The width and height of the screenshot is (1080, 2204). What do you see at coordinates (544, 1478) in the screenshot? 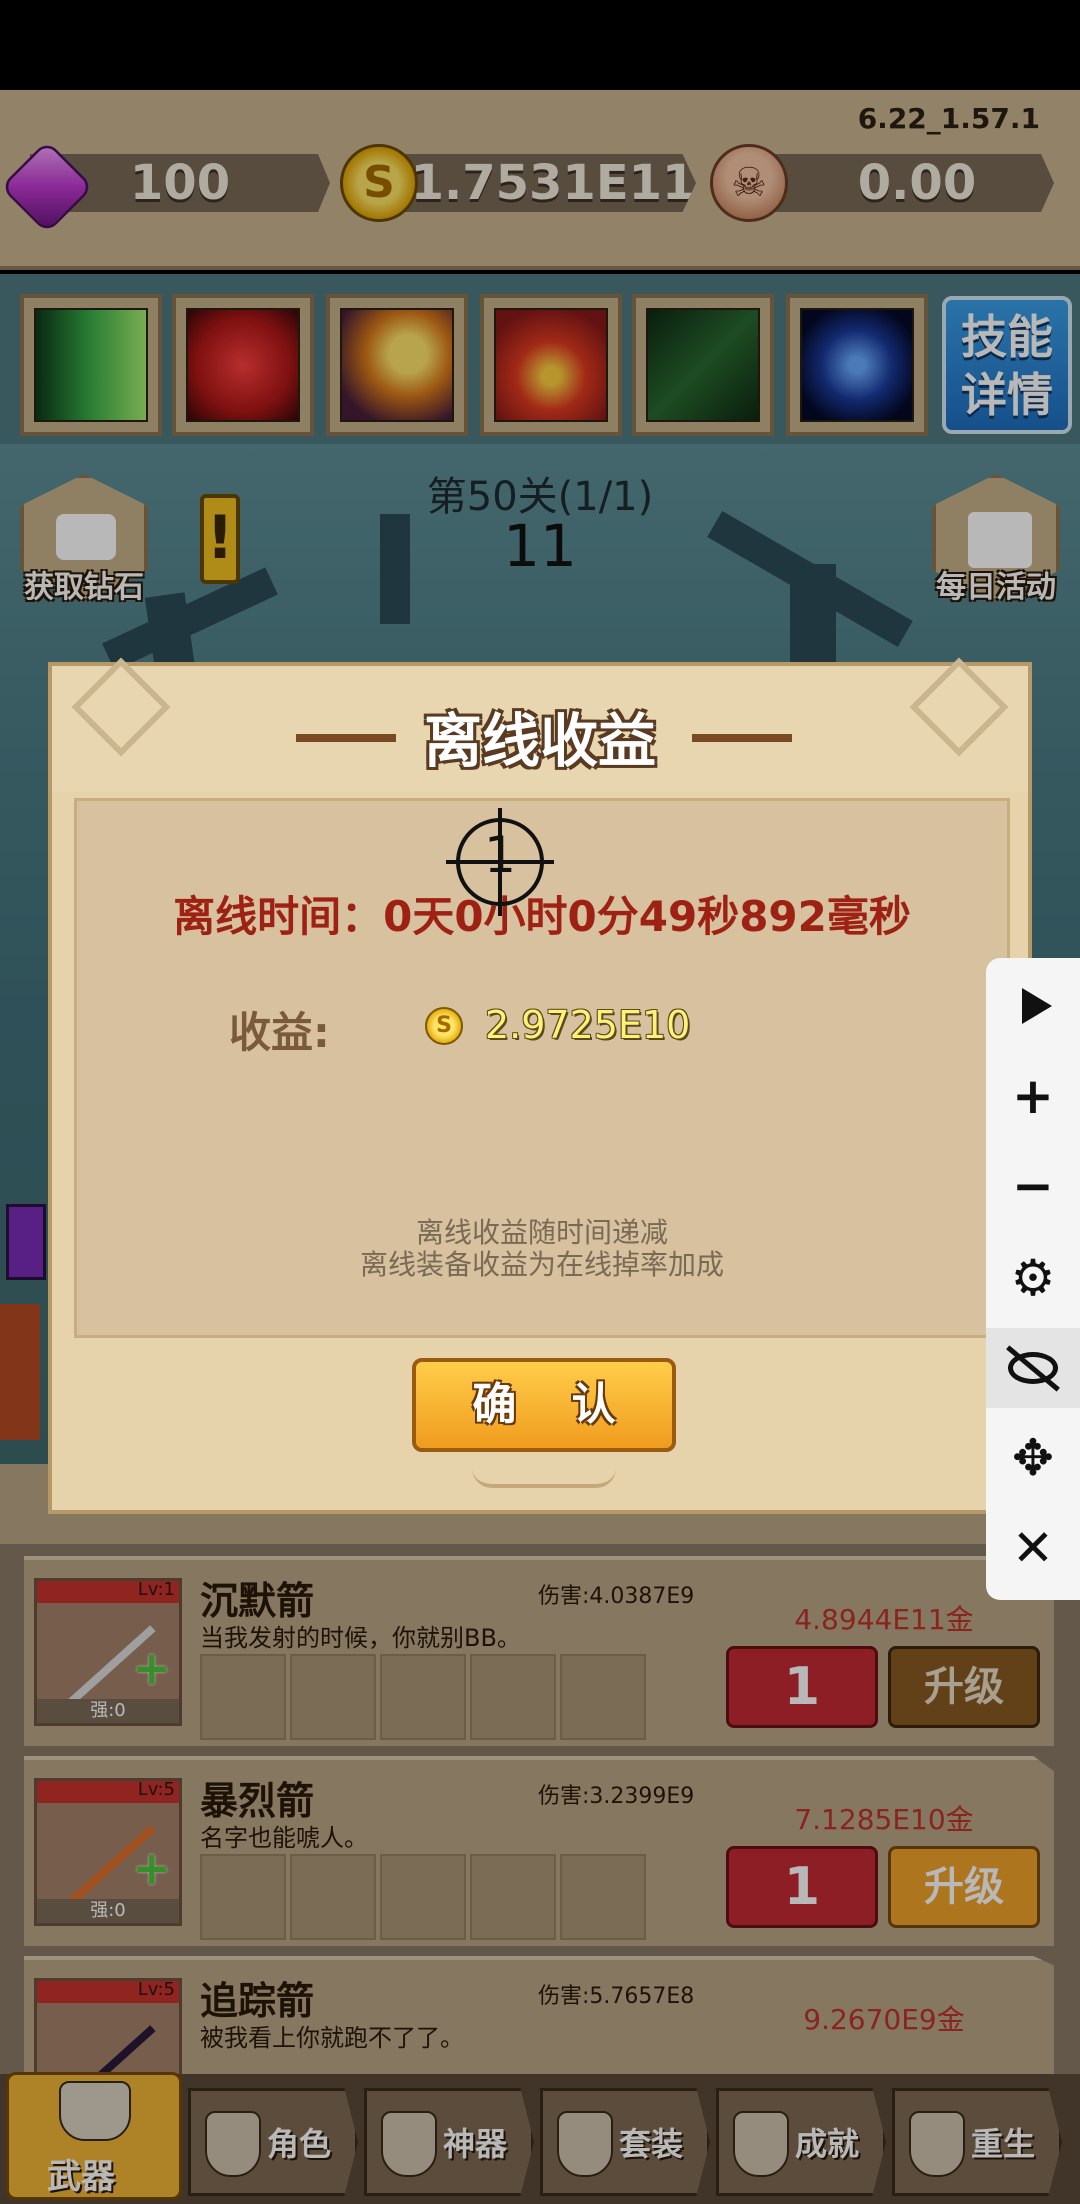
I see `bottom-ornament` at bounding box center [544, 1478].